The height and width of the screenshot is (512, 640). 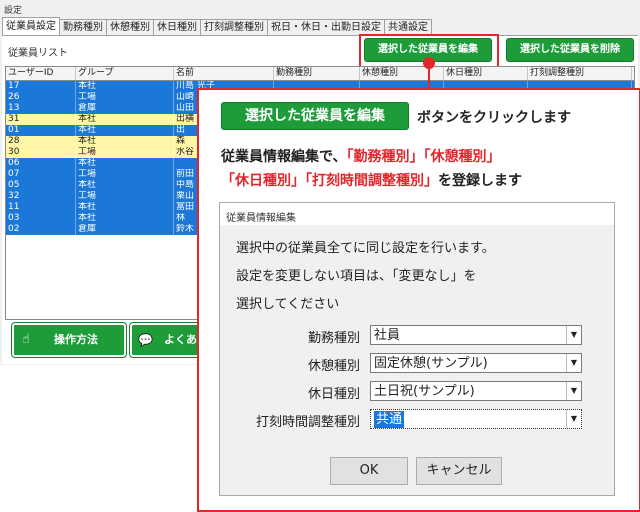 I want to click on callout-line3: 「休日種別」「打刻時間調整種別」を登録します, so click(x=371, y=180).